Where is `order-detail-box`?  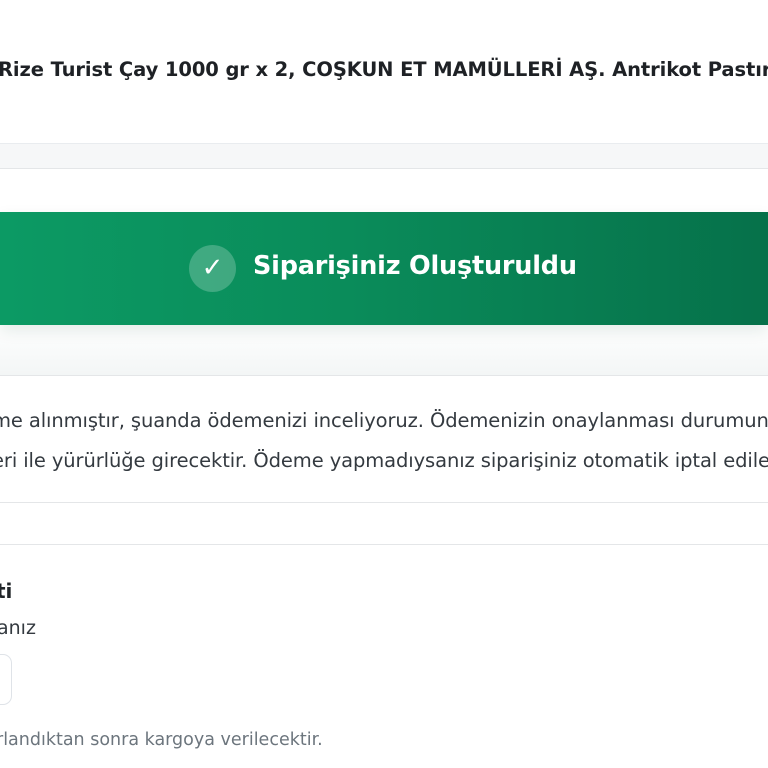 order-detail-box is located at coordinates (6, 679).